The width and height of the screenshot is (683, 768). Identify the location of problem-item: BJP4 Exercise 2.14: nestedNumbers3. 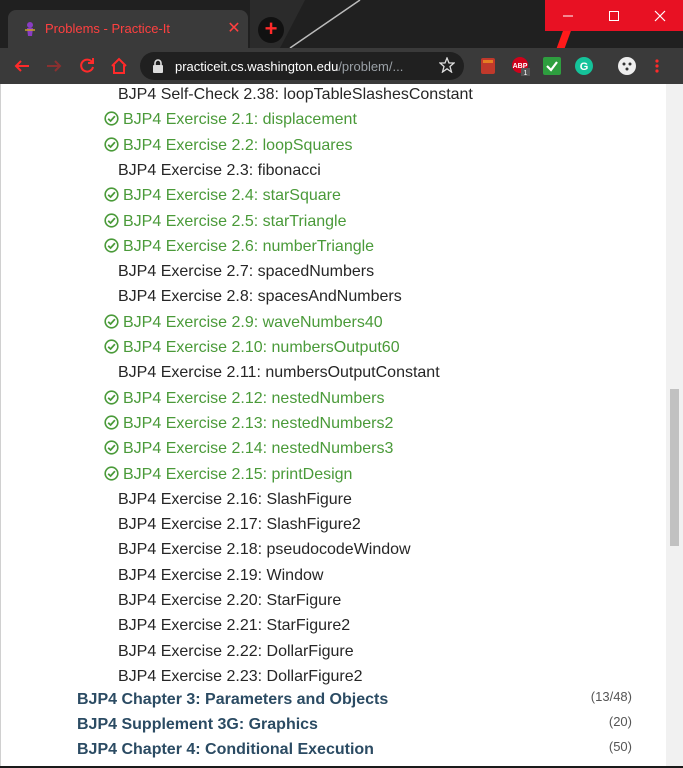
(248, 451).